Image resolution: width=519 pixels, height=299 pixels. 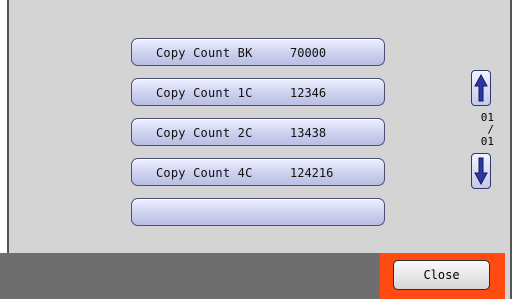 I want to click on scroll-down-button, so click(x=481, y=171).